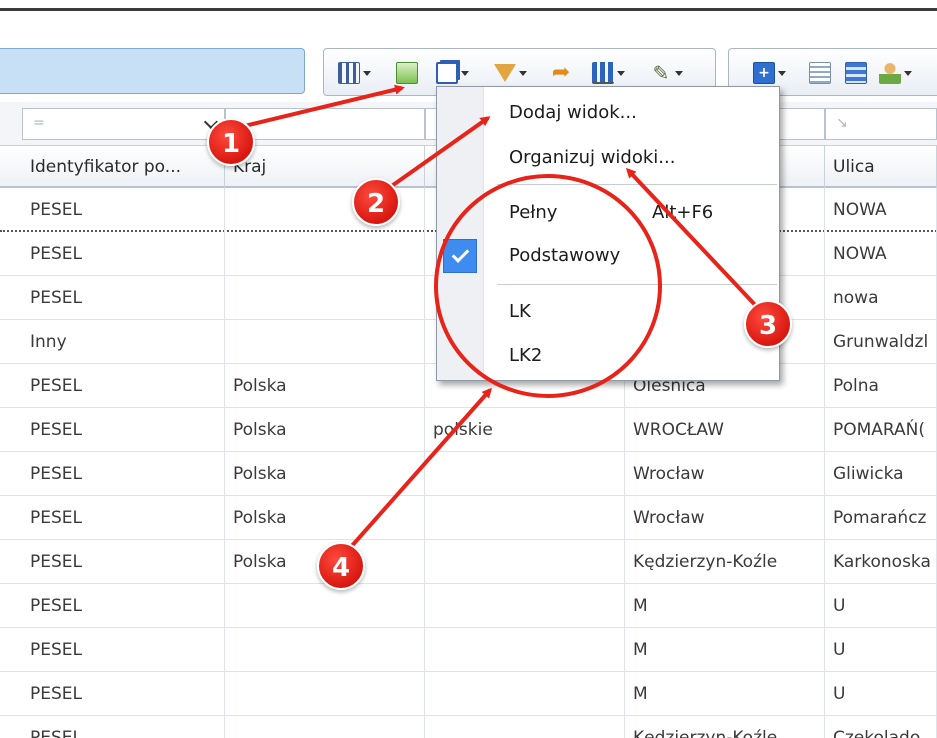  I want to click on add-user-button, so click(895, 73).